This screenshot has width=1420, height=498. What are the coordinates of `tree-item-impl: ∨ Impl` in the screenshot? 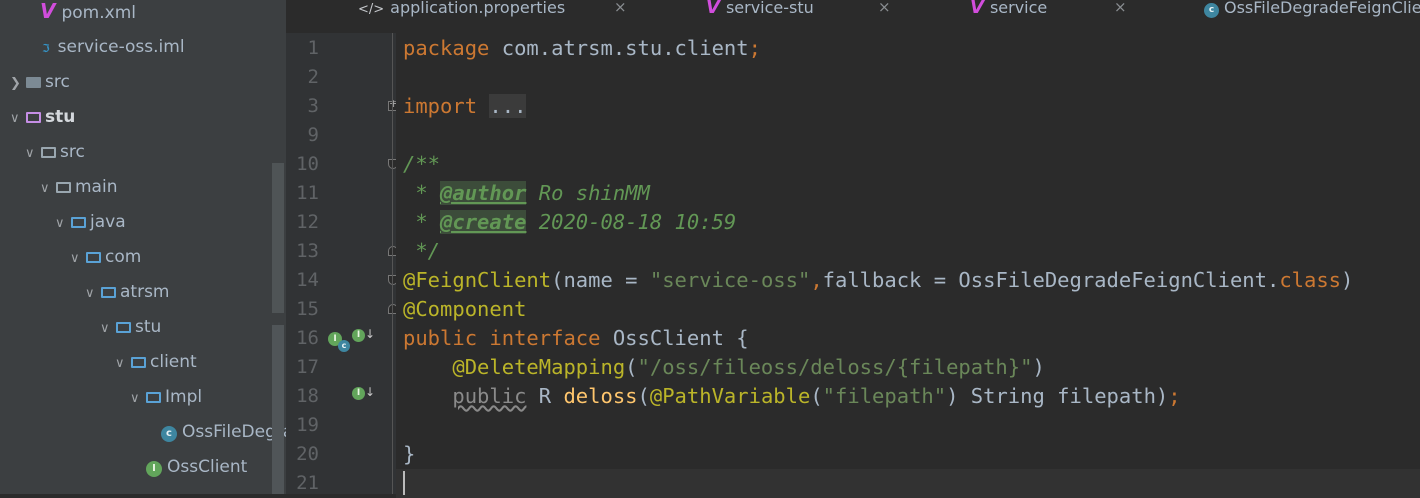 It's located at (166, 403).